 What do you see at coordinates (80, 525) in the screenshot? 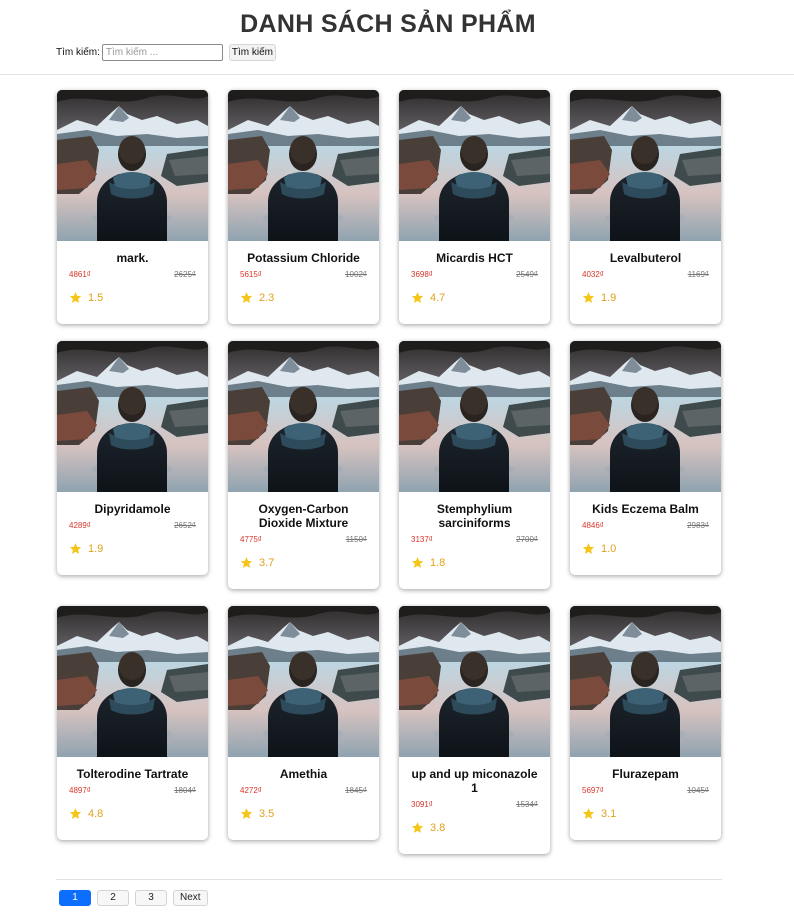
I see `product-price: 4289₫` at bounding box center [80, 525].